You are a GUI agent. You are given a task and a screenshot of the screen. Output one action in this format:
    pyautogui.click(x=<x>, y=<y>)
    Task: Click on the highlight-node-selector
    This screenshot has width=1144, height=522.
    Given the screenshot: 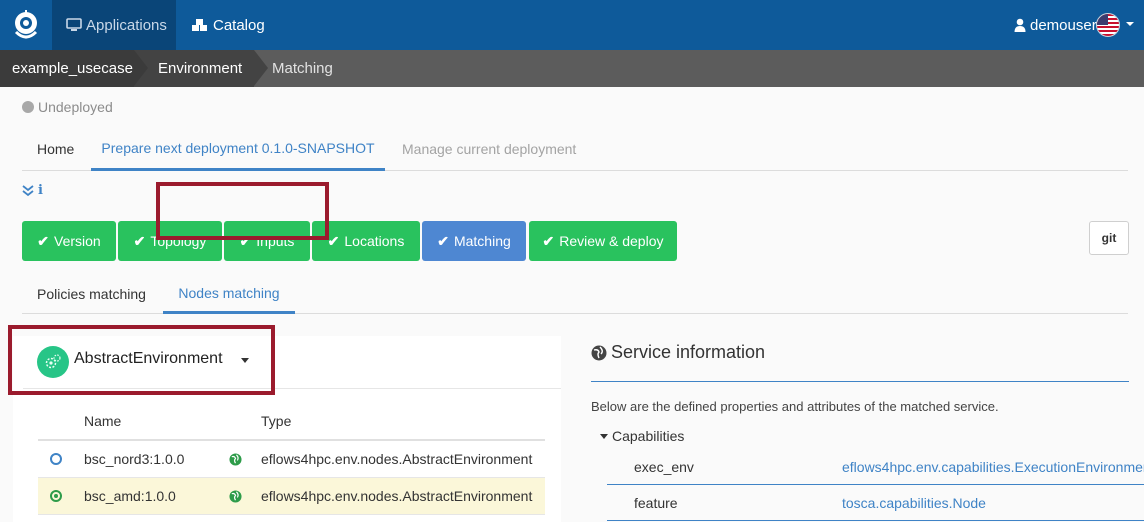 What is the action you would take?
    pyautogui.click(x=141, y=360)
    